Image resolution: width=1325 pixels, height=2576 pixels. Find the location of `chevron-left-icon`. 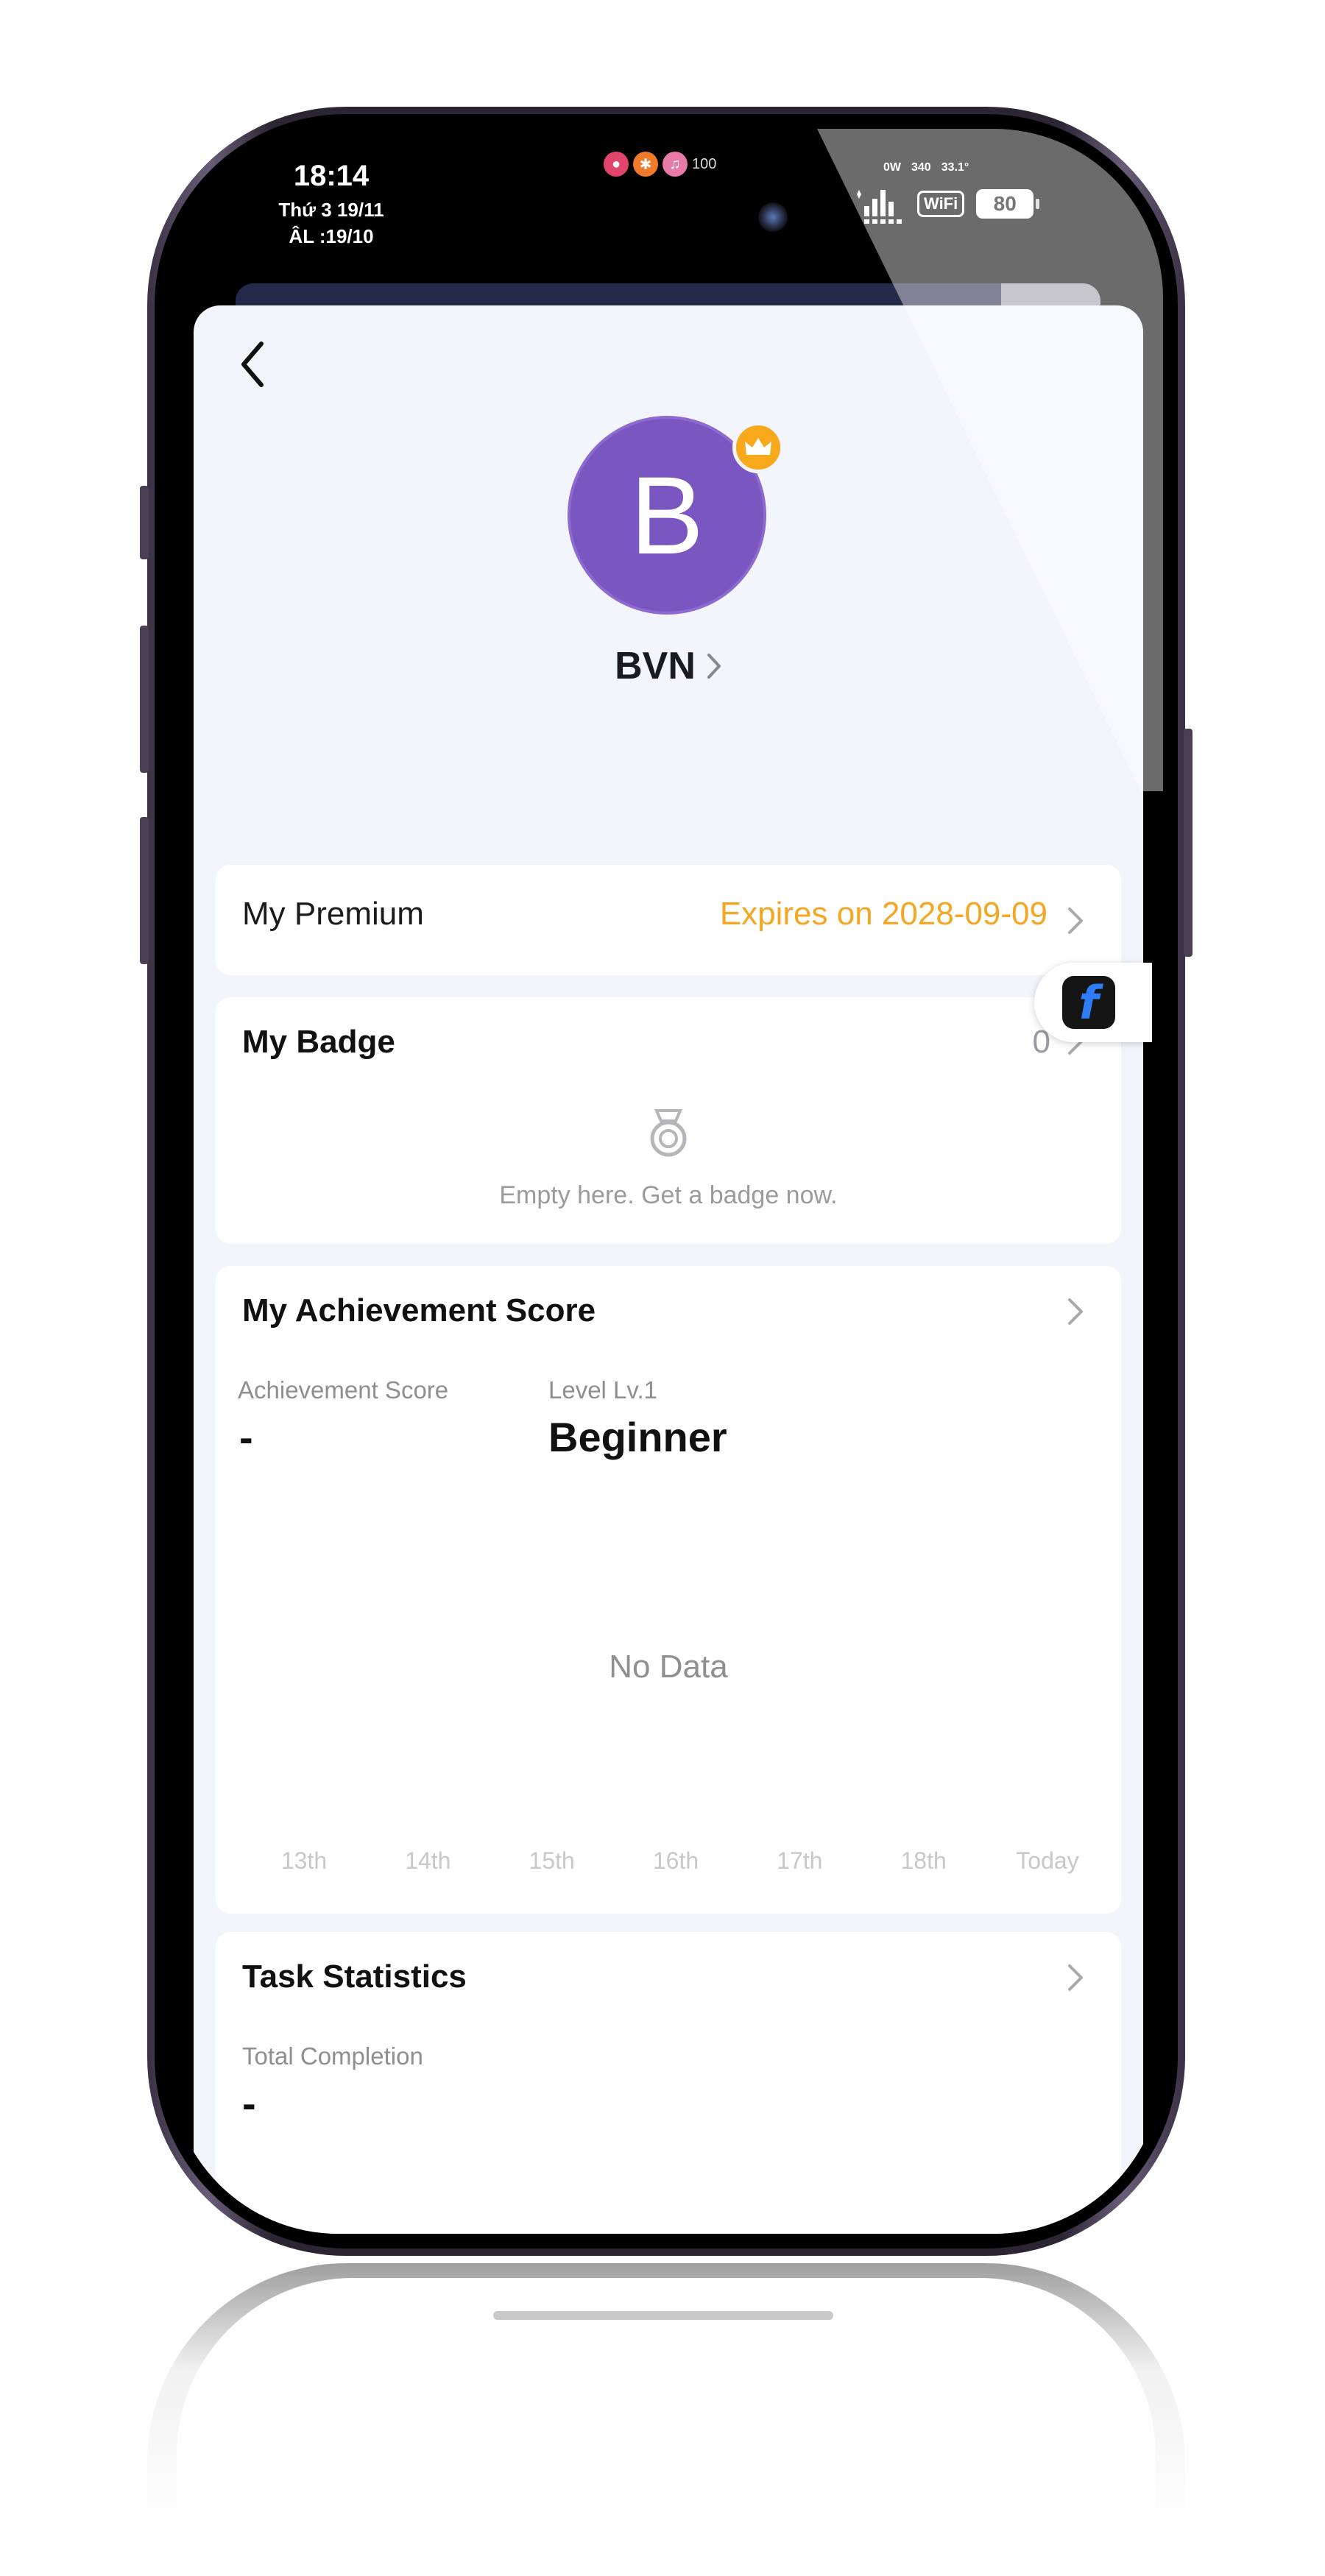

chevron-left-icon is located at coordinates (253, 364).